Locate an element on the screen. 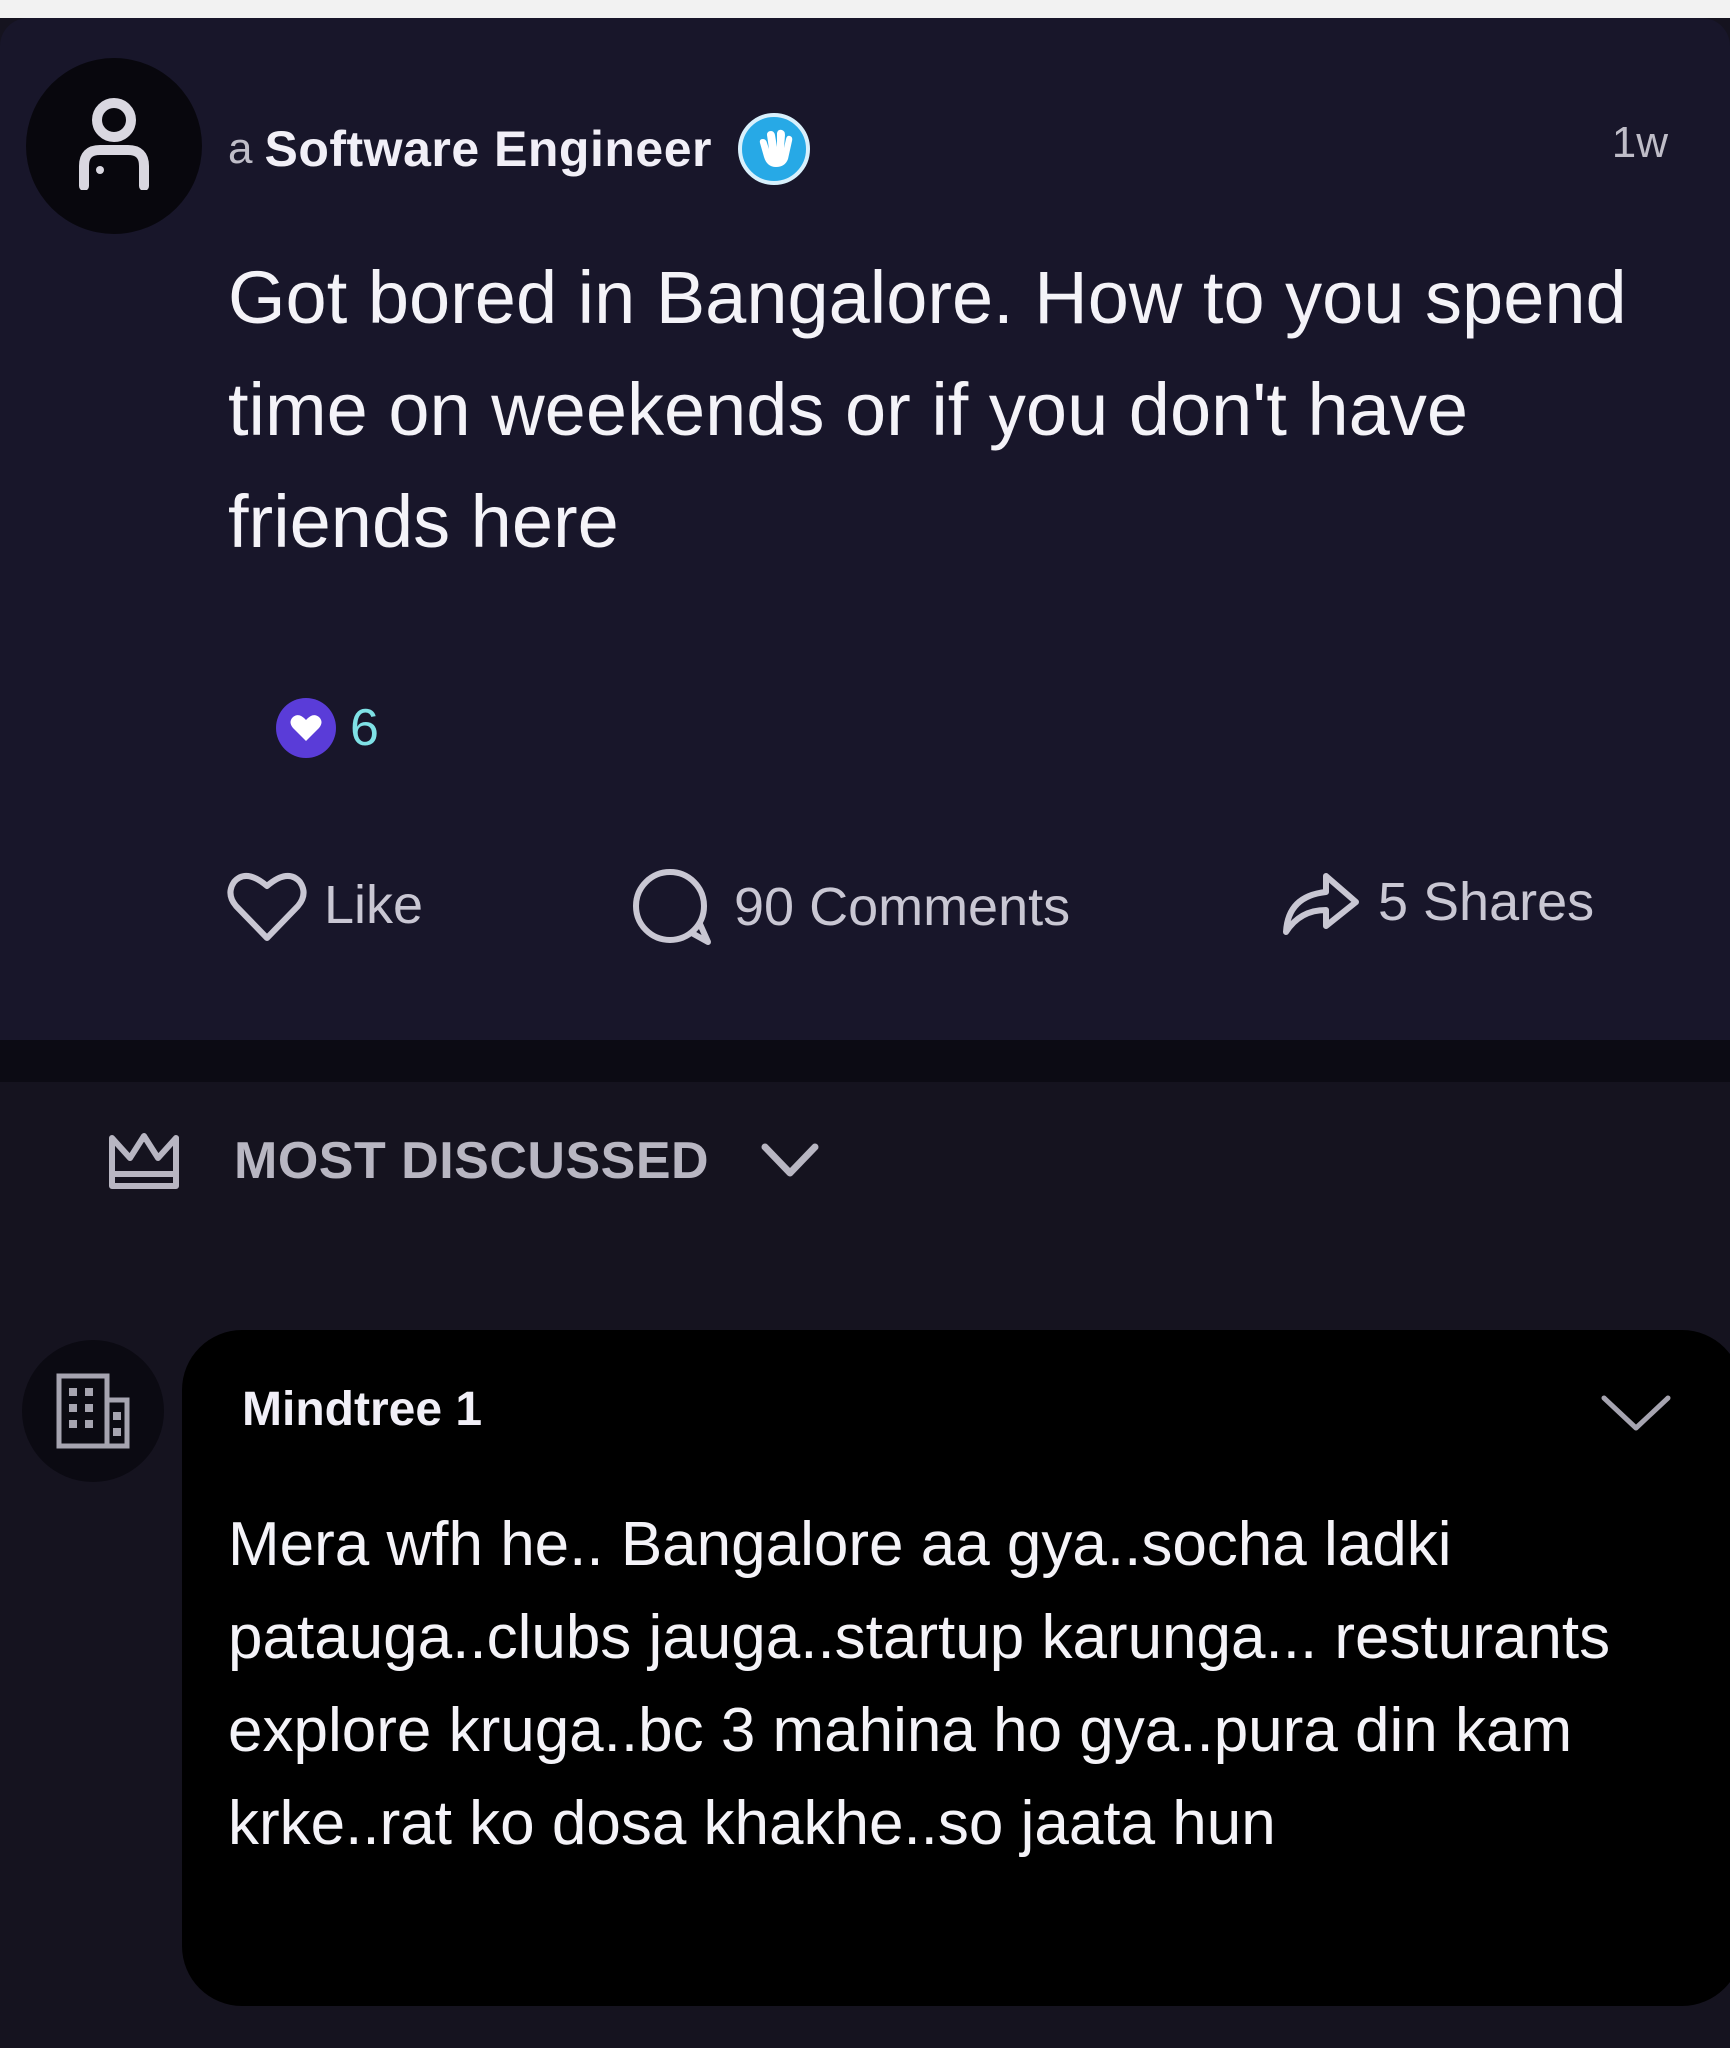 The width and height of the screenshot is (1730, 2048). sort-dropdown: MOST DISCUSSED is located at coordinates (464, 1161).